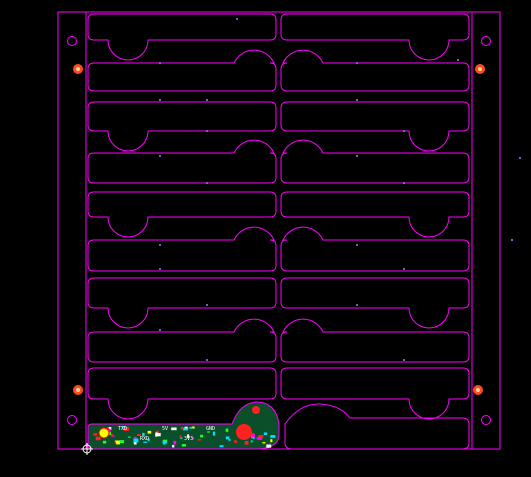 The width and height of the screenshot is (531, 477). I want to click on silkscreen-label: TXD, so click(122, 429).